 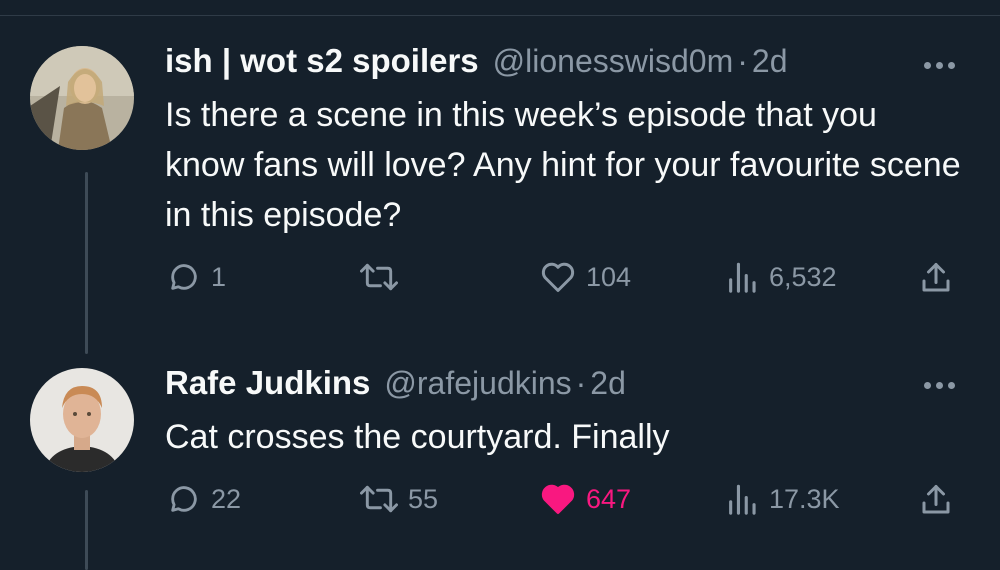 I want to click on views-button: 17.3K, so click(x=782, y=499).